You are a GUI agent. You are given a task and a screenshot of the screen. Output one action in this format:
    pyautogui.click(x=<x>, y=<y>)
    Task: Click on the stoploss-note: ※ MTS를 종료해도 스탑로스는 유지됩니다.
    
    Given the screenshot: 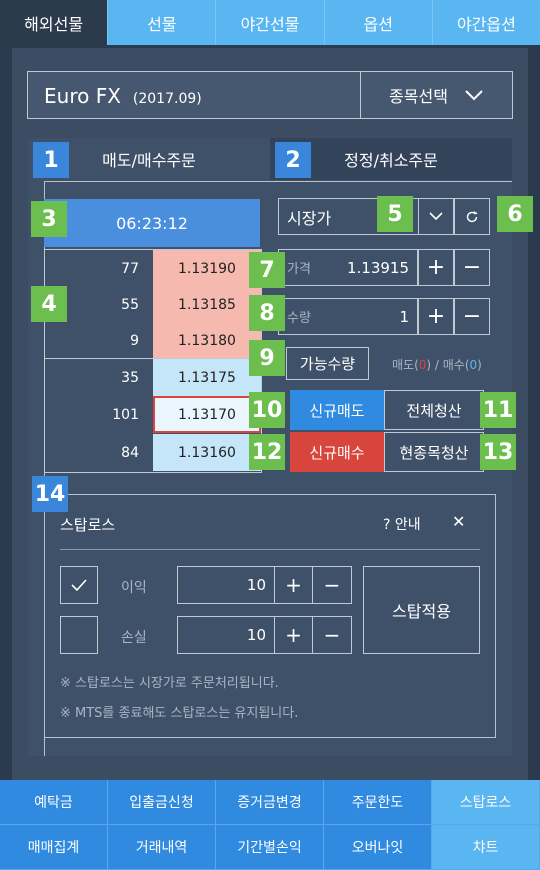 What is the action you would take?
    pyautogui.click(x=179, y=713)
    